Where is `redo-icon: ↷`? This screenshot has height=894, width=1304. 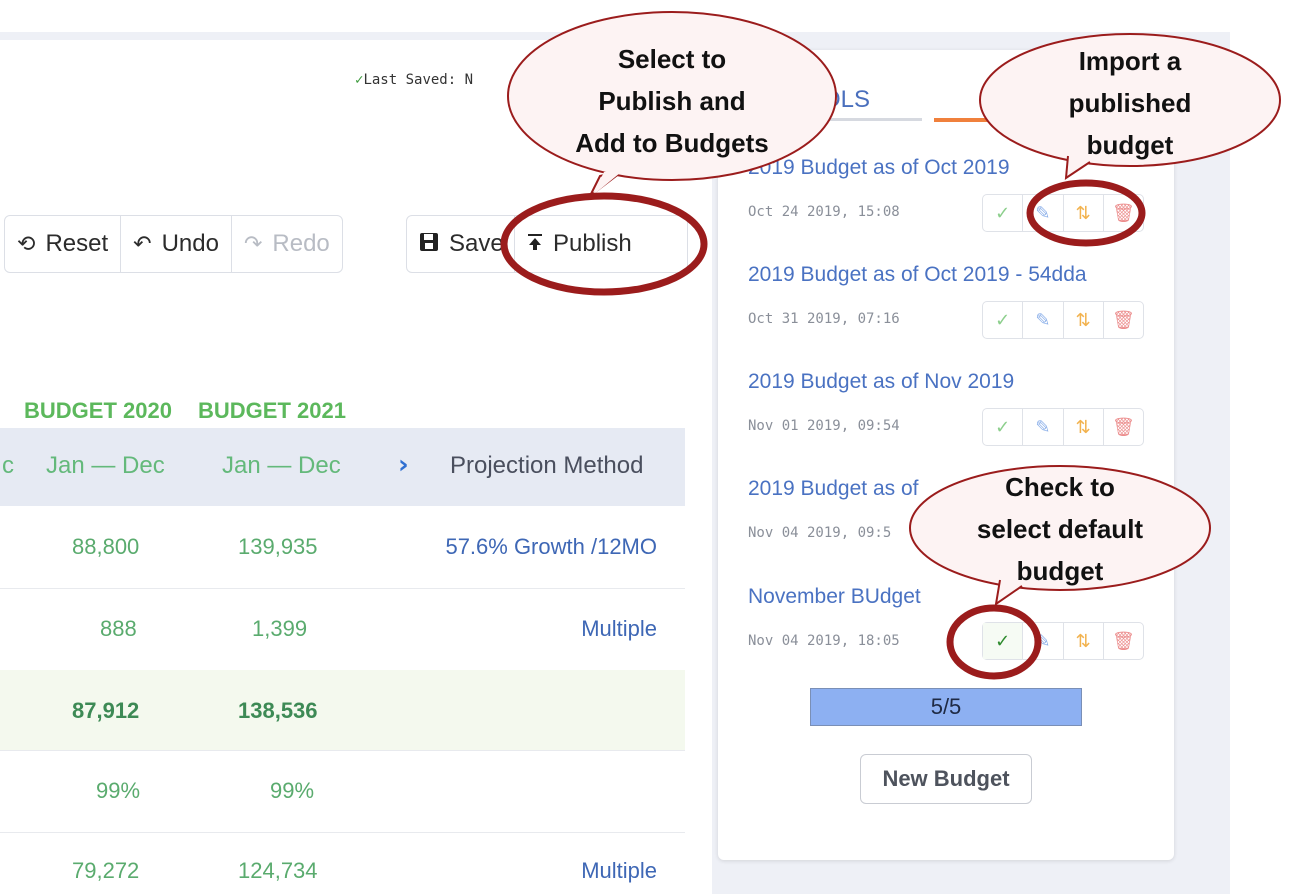 redo-icon: ↷ is located at coordinates (253, 243).